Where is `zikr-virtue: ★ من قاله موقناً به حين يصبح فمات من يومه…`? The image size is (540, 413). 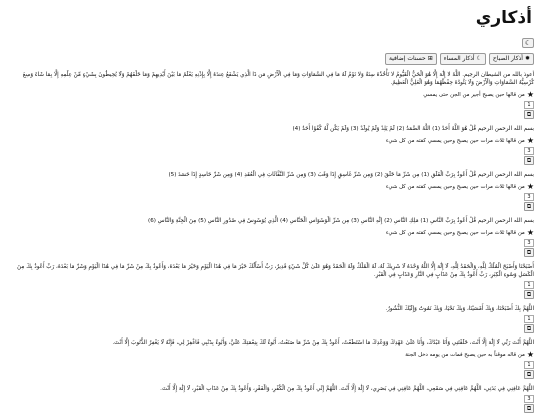 zikr-virtue: ★ من قاله موقناً به حين يصبح فمات من يومه… is located at coordinates (270, 355).